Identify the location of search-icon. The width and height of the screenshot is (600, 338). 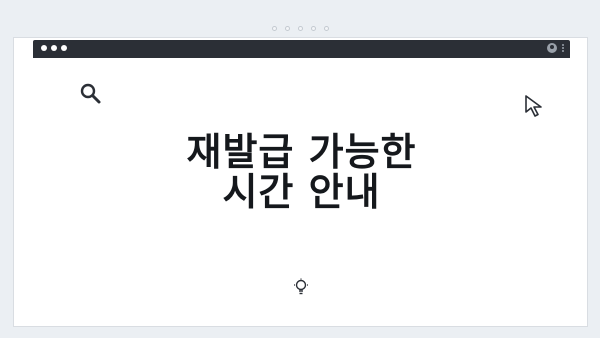
(91, 96).